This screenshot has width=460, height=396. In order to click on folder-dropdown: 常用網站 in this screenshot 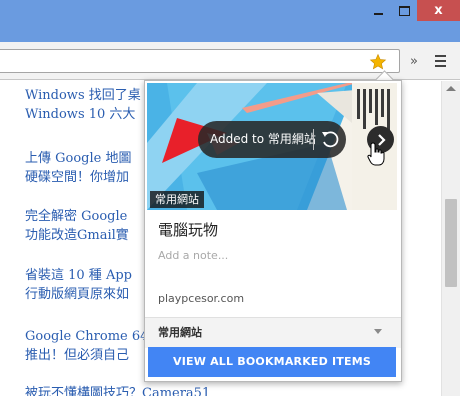, I will do `click(273, 332)`.